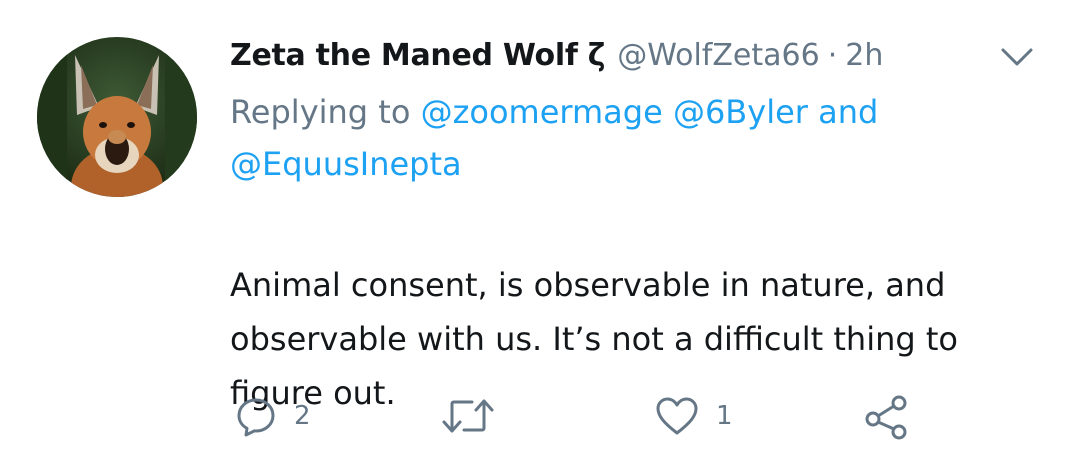 This screenshot has height=460, width=1080. Describe the element at coordinates (417, 55) in the screenshot. I see `display-name: Zeta the Maned Wolf ζ` at that location.